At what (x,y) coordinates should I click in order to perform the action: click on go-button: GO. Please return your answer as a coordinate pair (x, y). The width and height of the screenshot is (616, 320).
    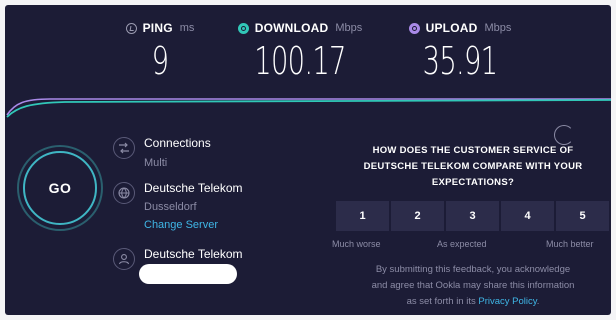
    Looking at the image, I should click on (60, 188).